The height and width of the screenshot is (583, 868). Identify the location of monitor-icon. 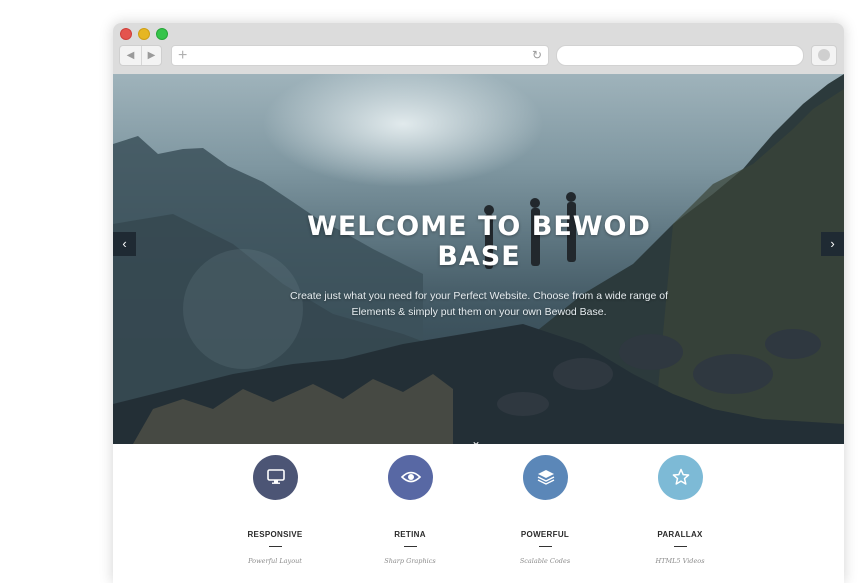
(275, 476).